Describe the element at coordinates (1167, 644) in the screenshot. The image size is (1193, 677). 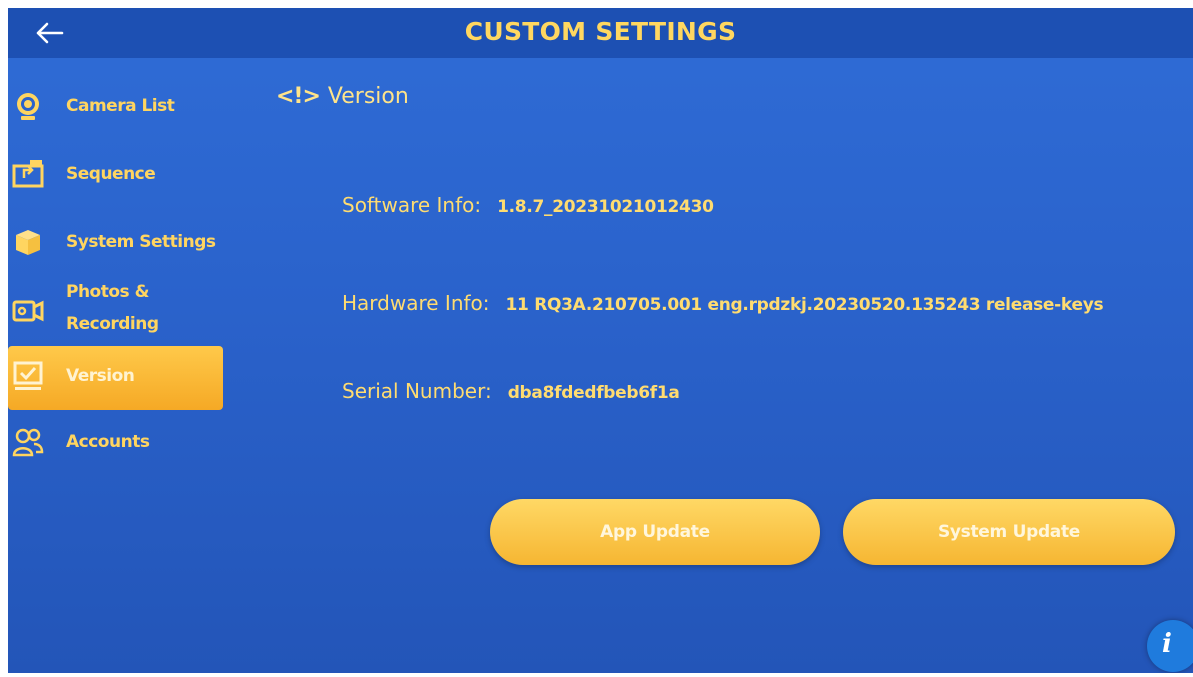
I see `info-icon: i` at that location.